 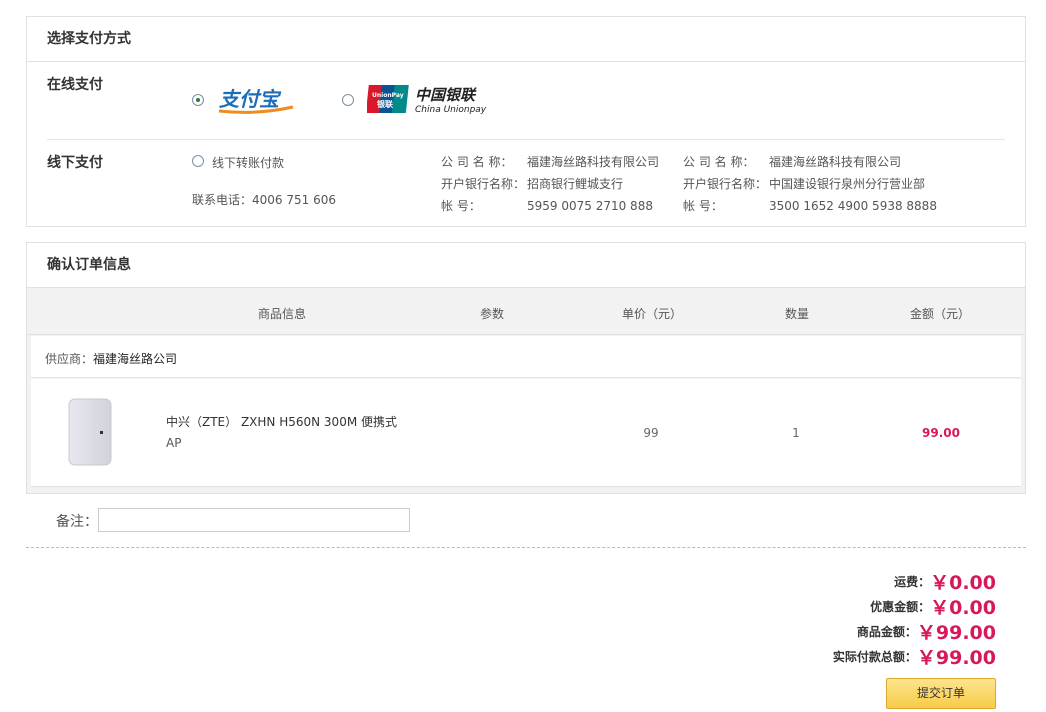 What do you see at coordinates (248, 162) in the screenshot?
I see `offline-transfer-label: 线下转账付款` at bounding box center [248, 162].